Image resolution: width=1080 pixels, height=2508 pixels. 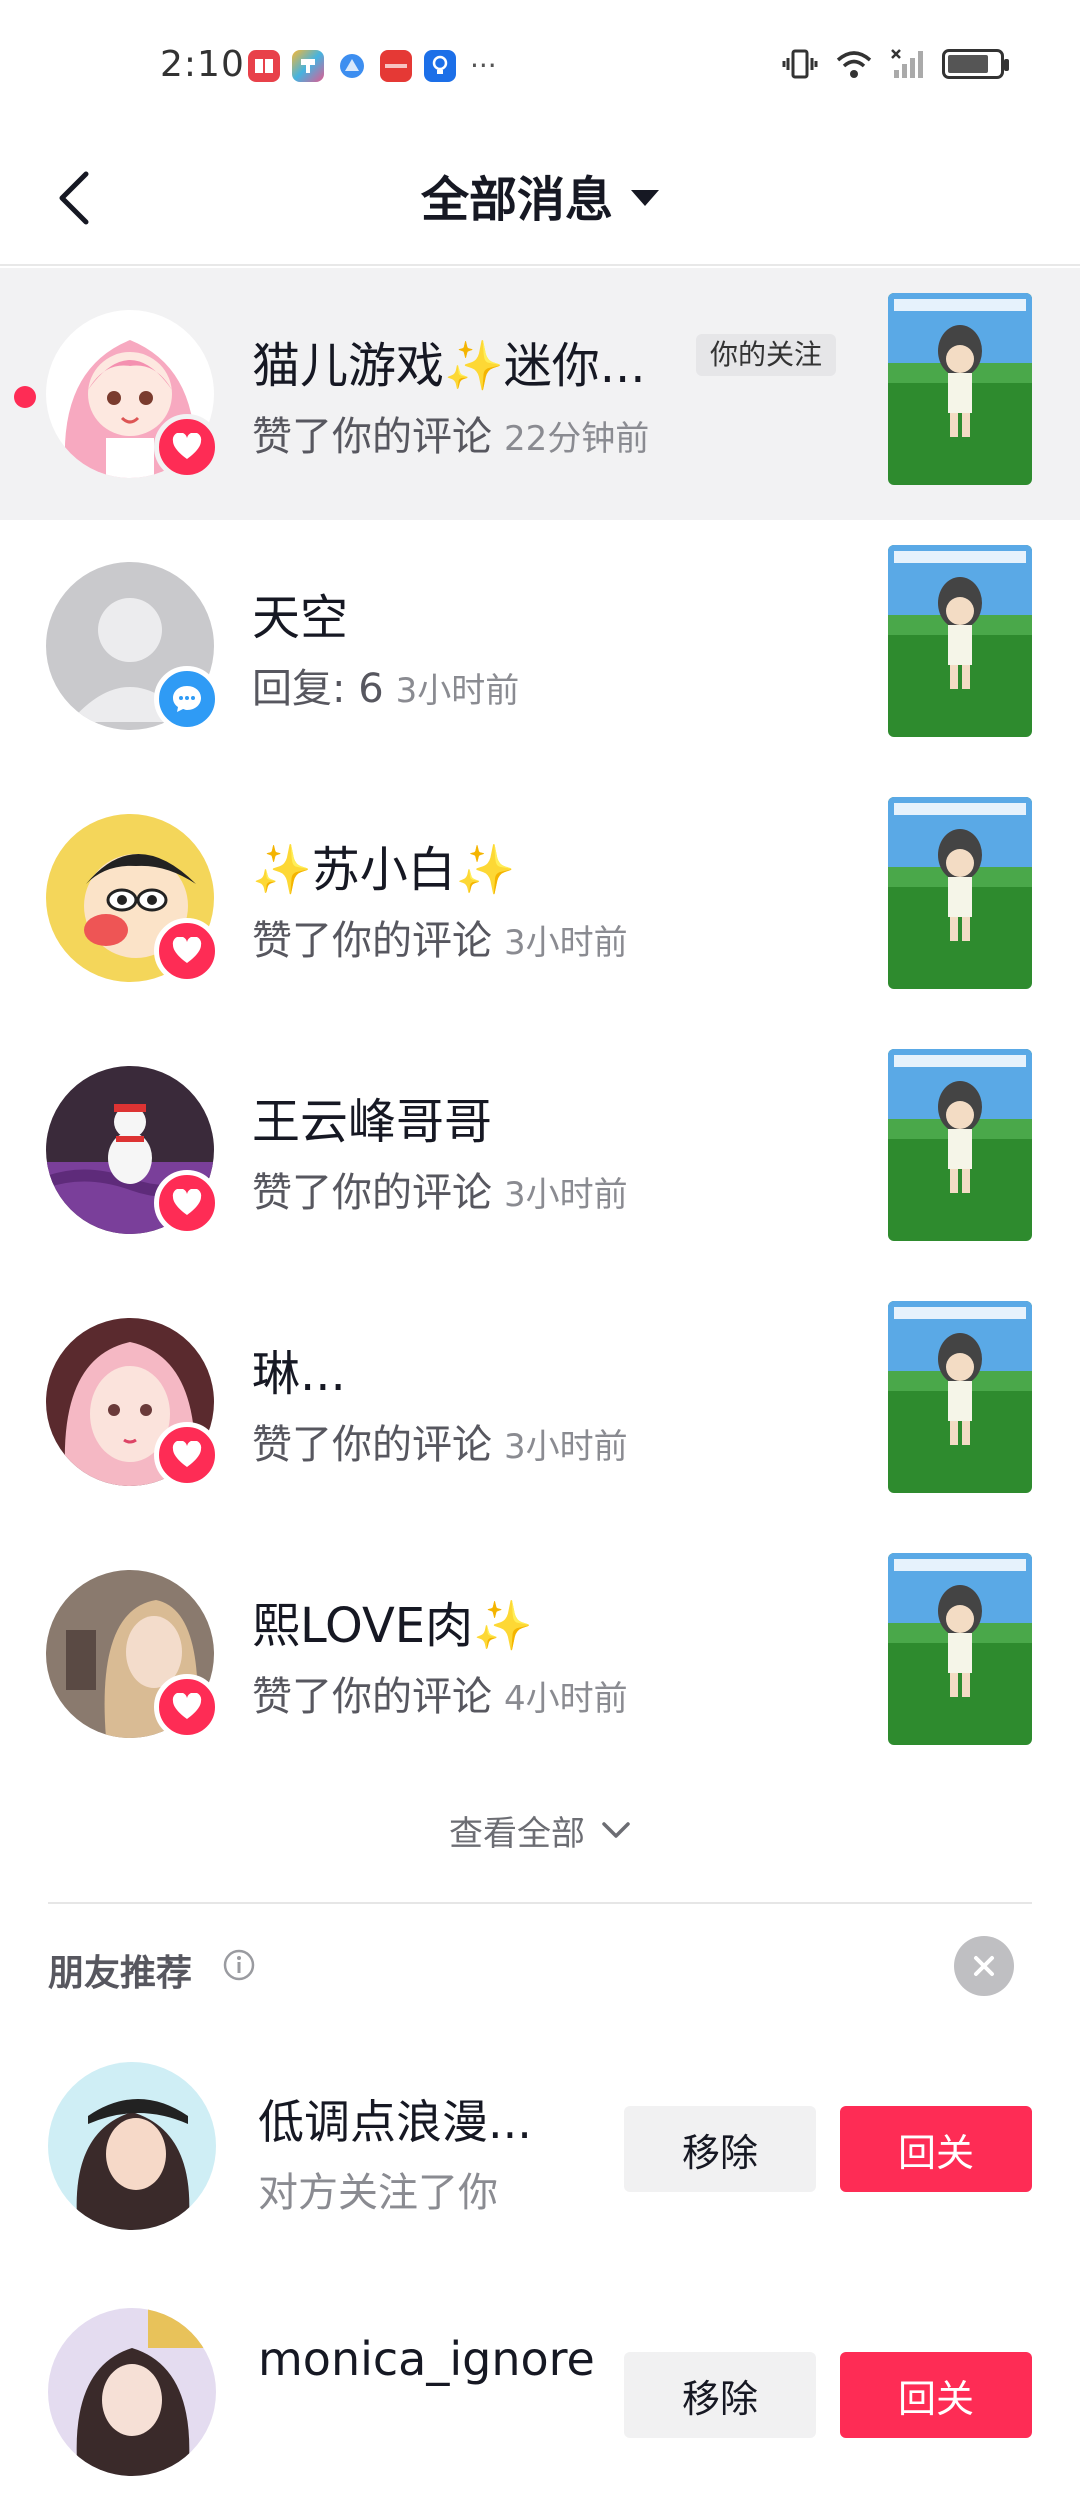 What do you see at coordinates (975, 64) in the screenshot?
I see `battery-icon` at bounding box center [975, 64].